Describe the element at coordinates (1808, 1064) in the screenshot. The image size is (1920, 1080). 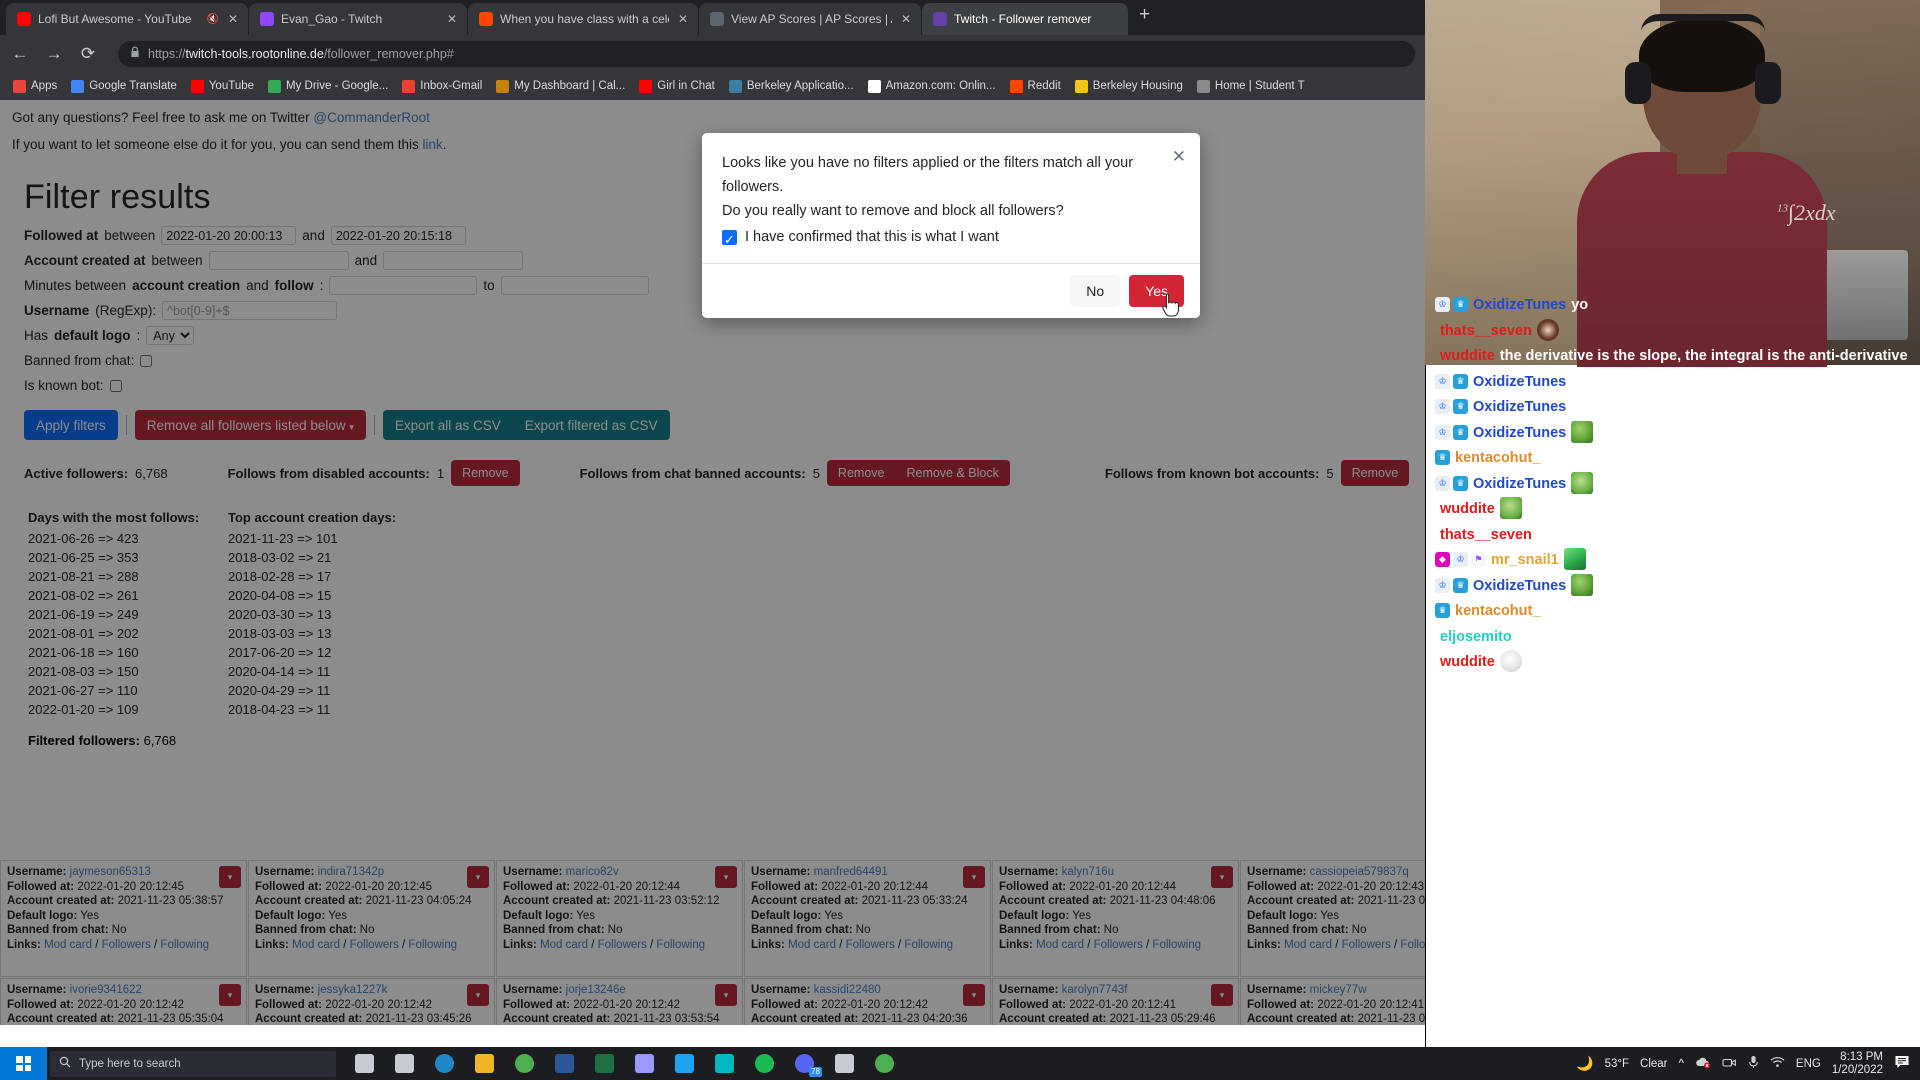
I see `language-indicator: ENG` at that location.